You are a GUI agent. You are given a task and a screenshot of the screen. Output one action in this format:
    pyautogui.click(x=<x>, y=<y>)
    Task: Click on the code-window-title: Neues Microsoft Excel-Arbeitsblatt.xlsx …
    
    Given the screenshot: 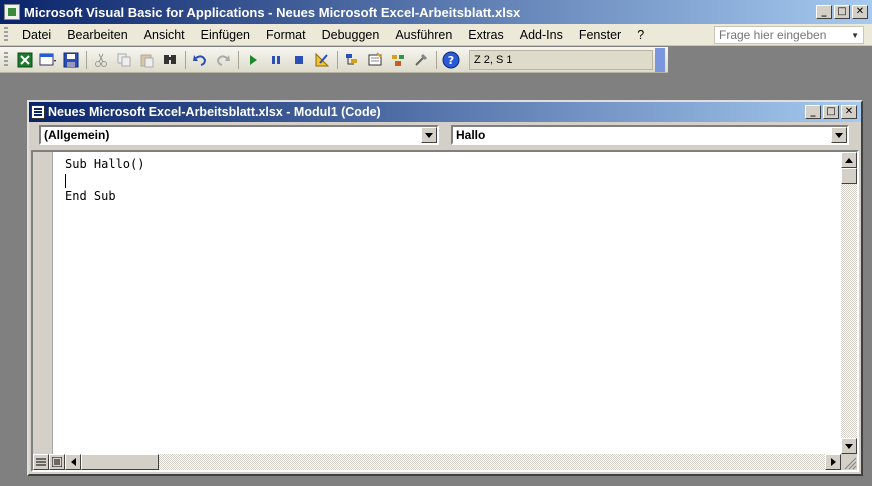 What is the action you would take?
    pyautogui.click(x=214, y=112)
    